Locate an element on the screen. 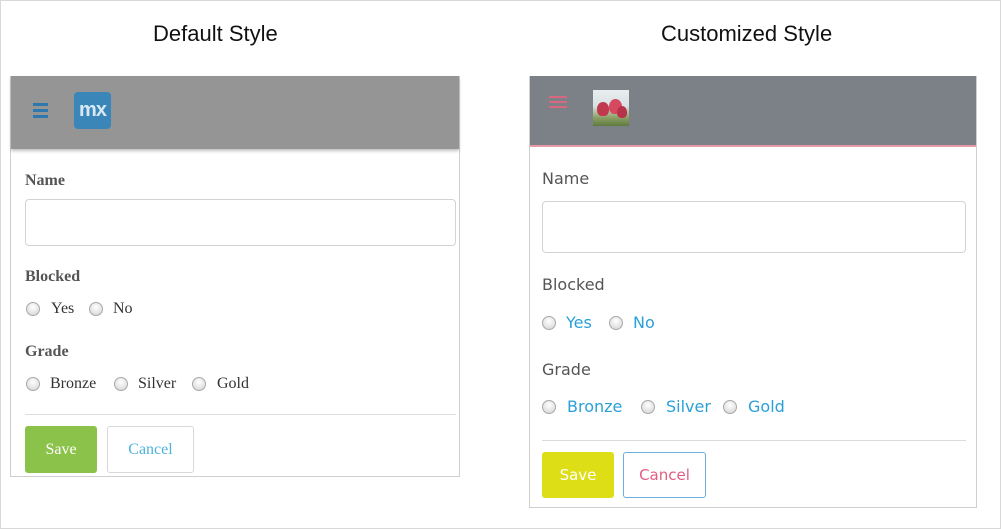 Image resolution: width=1001 pixels, height=529 pixels. caption-customized-style: Customized Style is located at coordinates (747, 33).